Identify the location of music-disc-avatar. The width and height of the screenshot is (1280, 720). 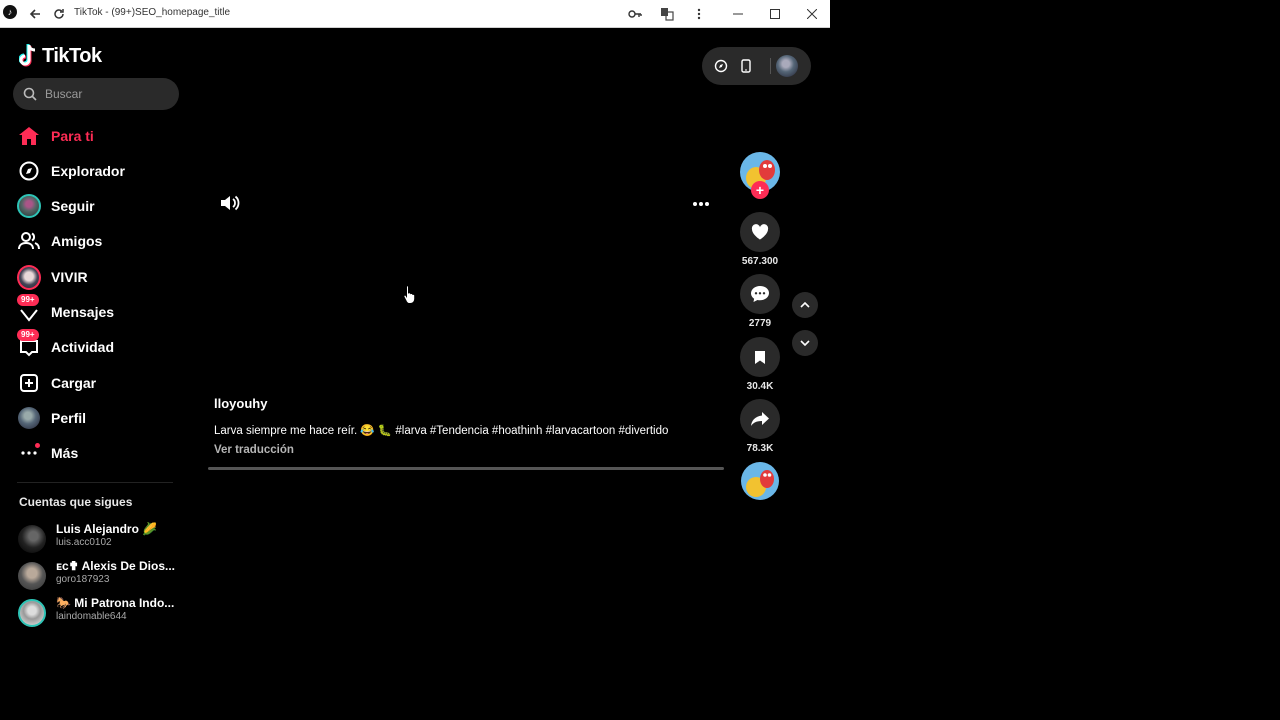
(760, 481).